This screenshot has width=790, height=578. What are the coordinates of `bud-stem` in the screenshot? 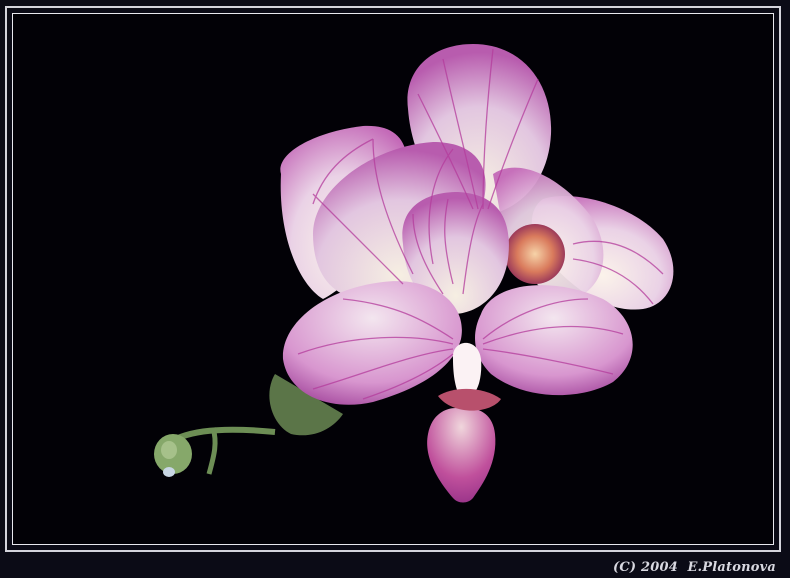 It's located at (215, 451).